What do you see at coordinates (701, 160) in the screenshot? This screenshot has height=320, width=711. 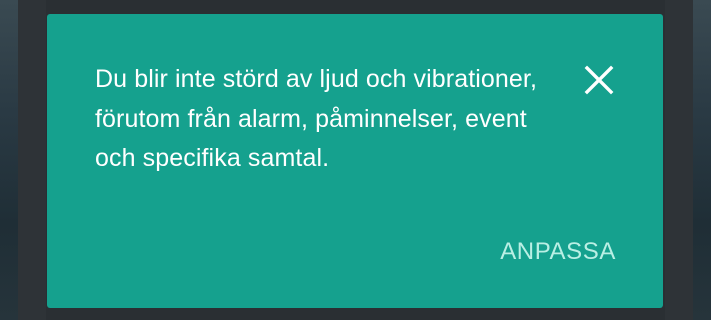 I see `wallpaper-right` at bounding box center [701, 160].